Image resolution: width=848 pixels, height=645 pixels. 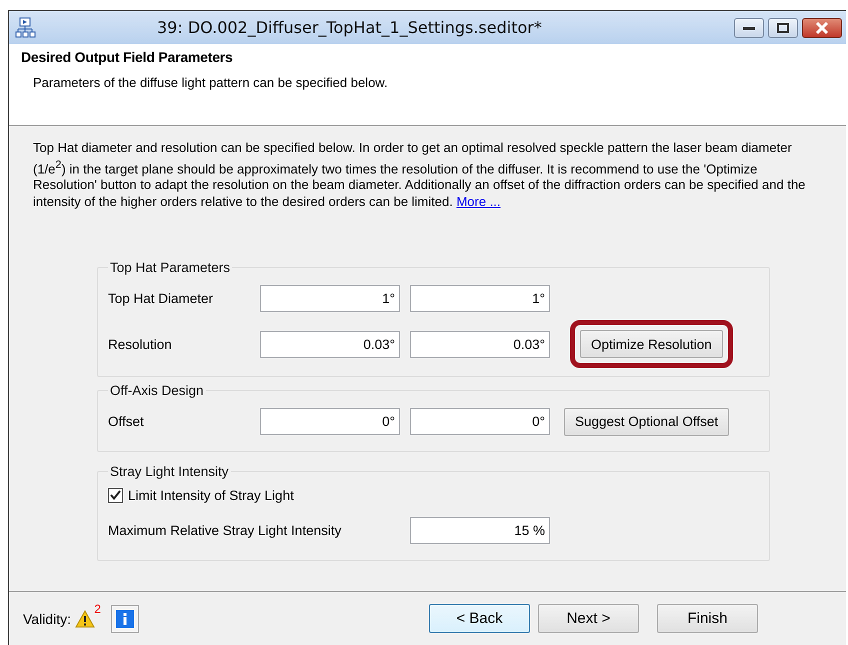 I want to click on checkbox-label: Limit Intensity of Stray Light, so click(x=211, y=495).